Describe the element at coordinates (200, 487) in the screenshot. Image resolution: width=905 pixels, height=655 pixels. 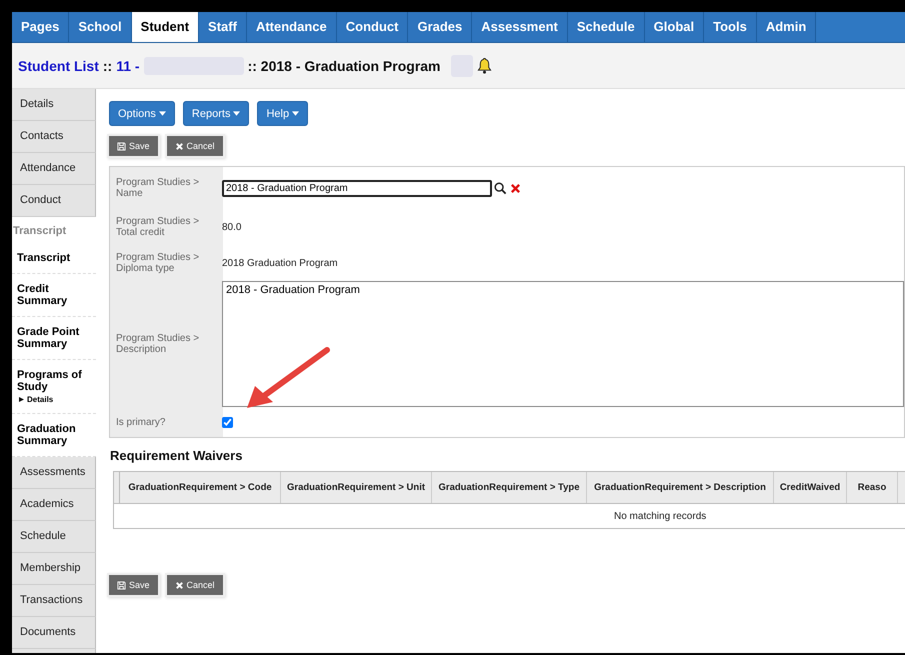
I see `column-header: GraduationRequirement > Code` at that location.